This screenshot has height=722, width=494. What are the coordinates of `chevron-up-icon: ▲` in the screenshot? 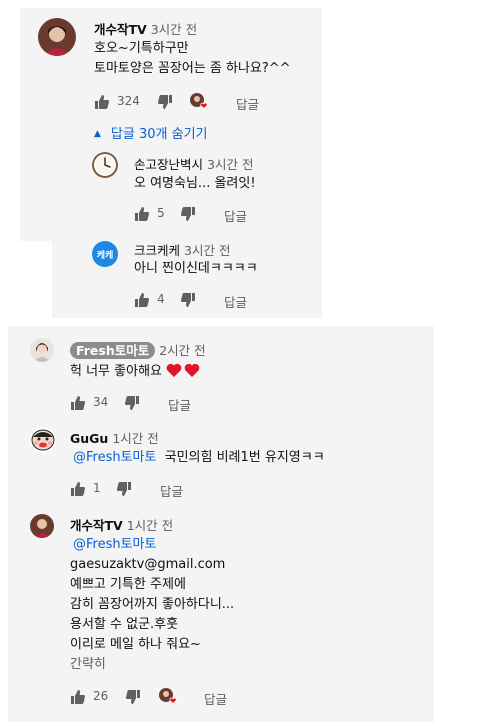 It's located at (97, 134).